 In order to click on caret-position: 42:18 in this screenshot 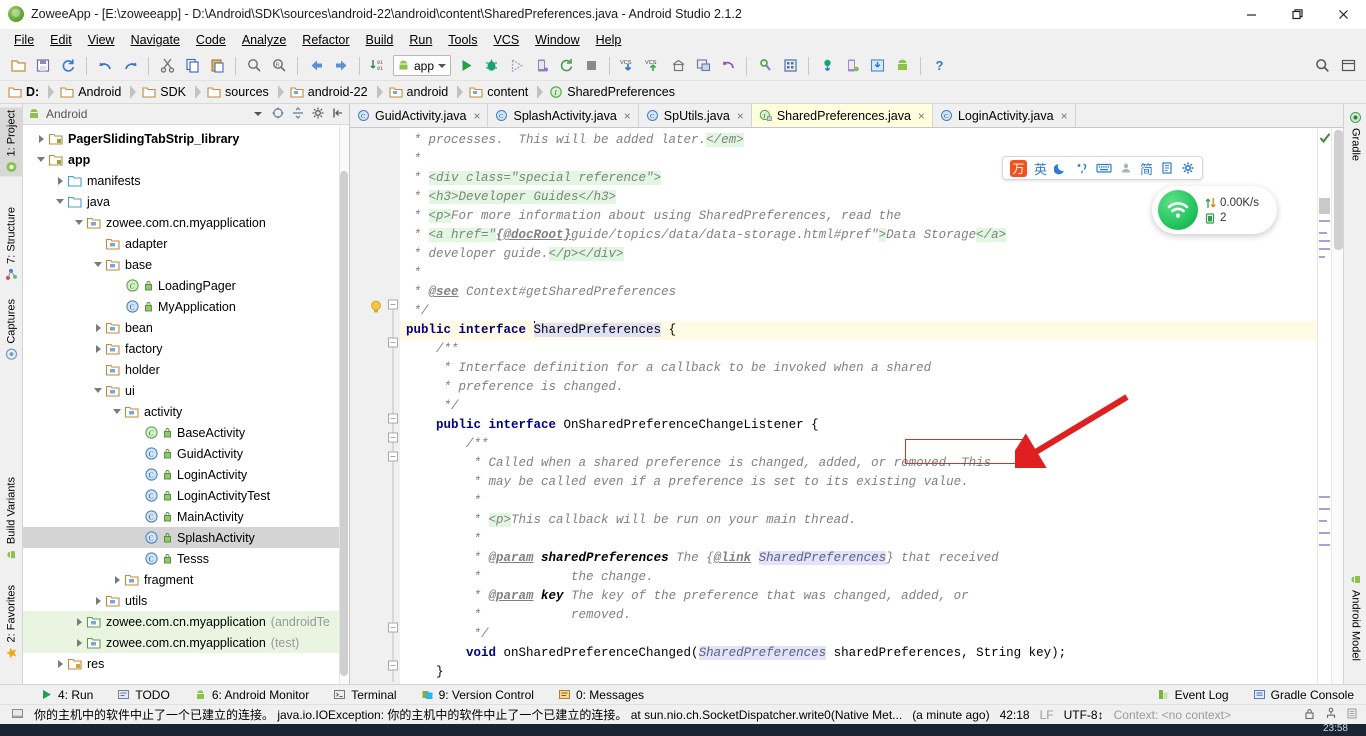, I will do `click(1015, 715)`.